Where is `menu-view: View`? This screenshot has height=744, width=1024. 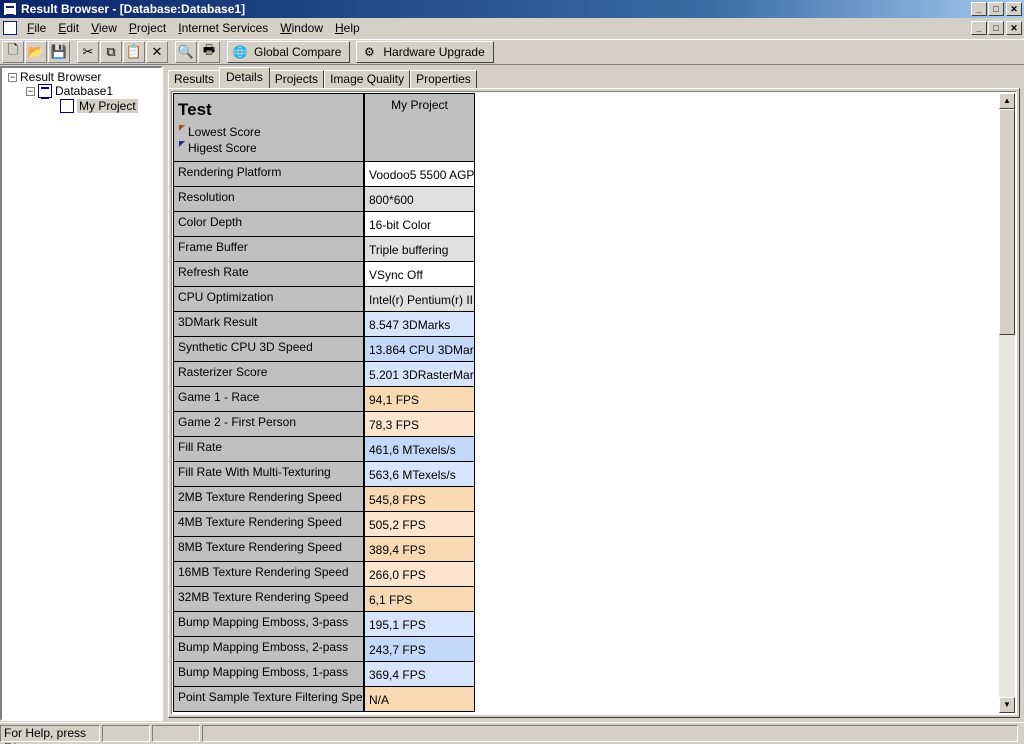
menu-view: View is located at coordinates (104, 28).